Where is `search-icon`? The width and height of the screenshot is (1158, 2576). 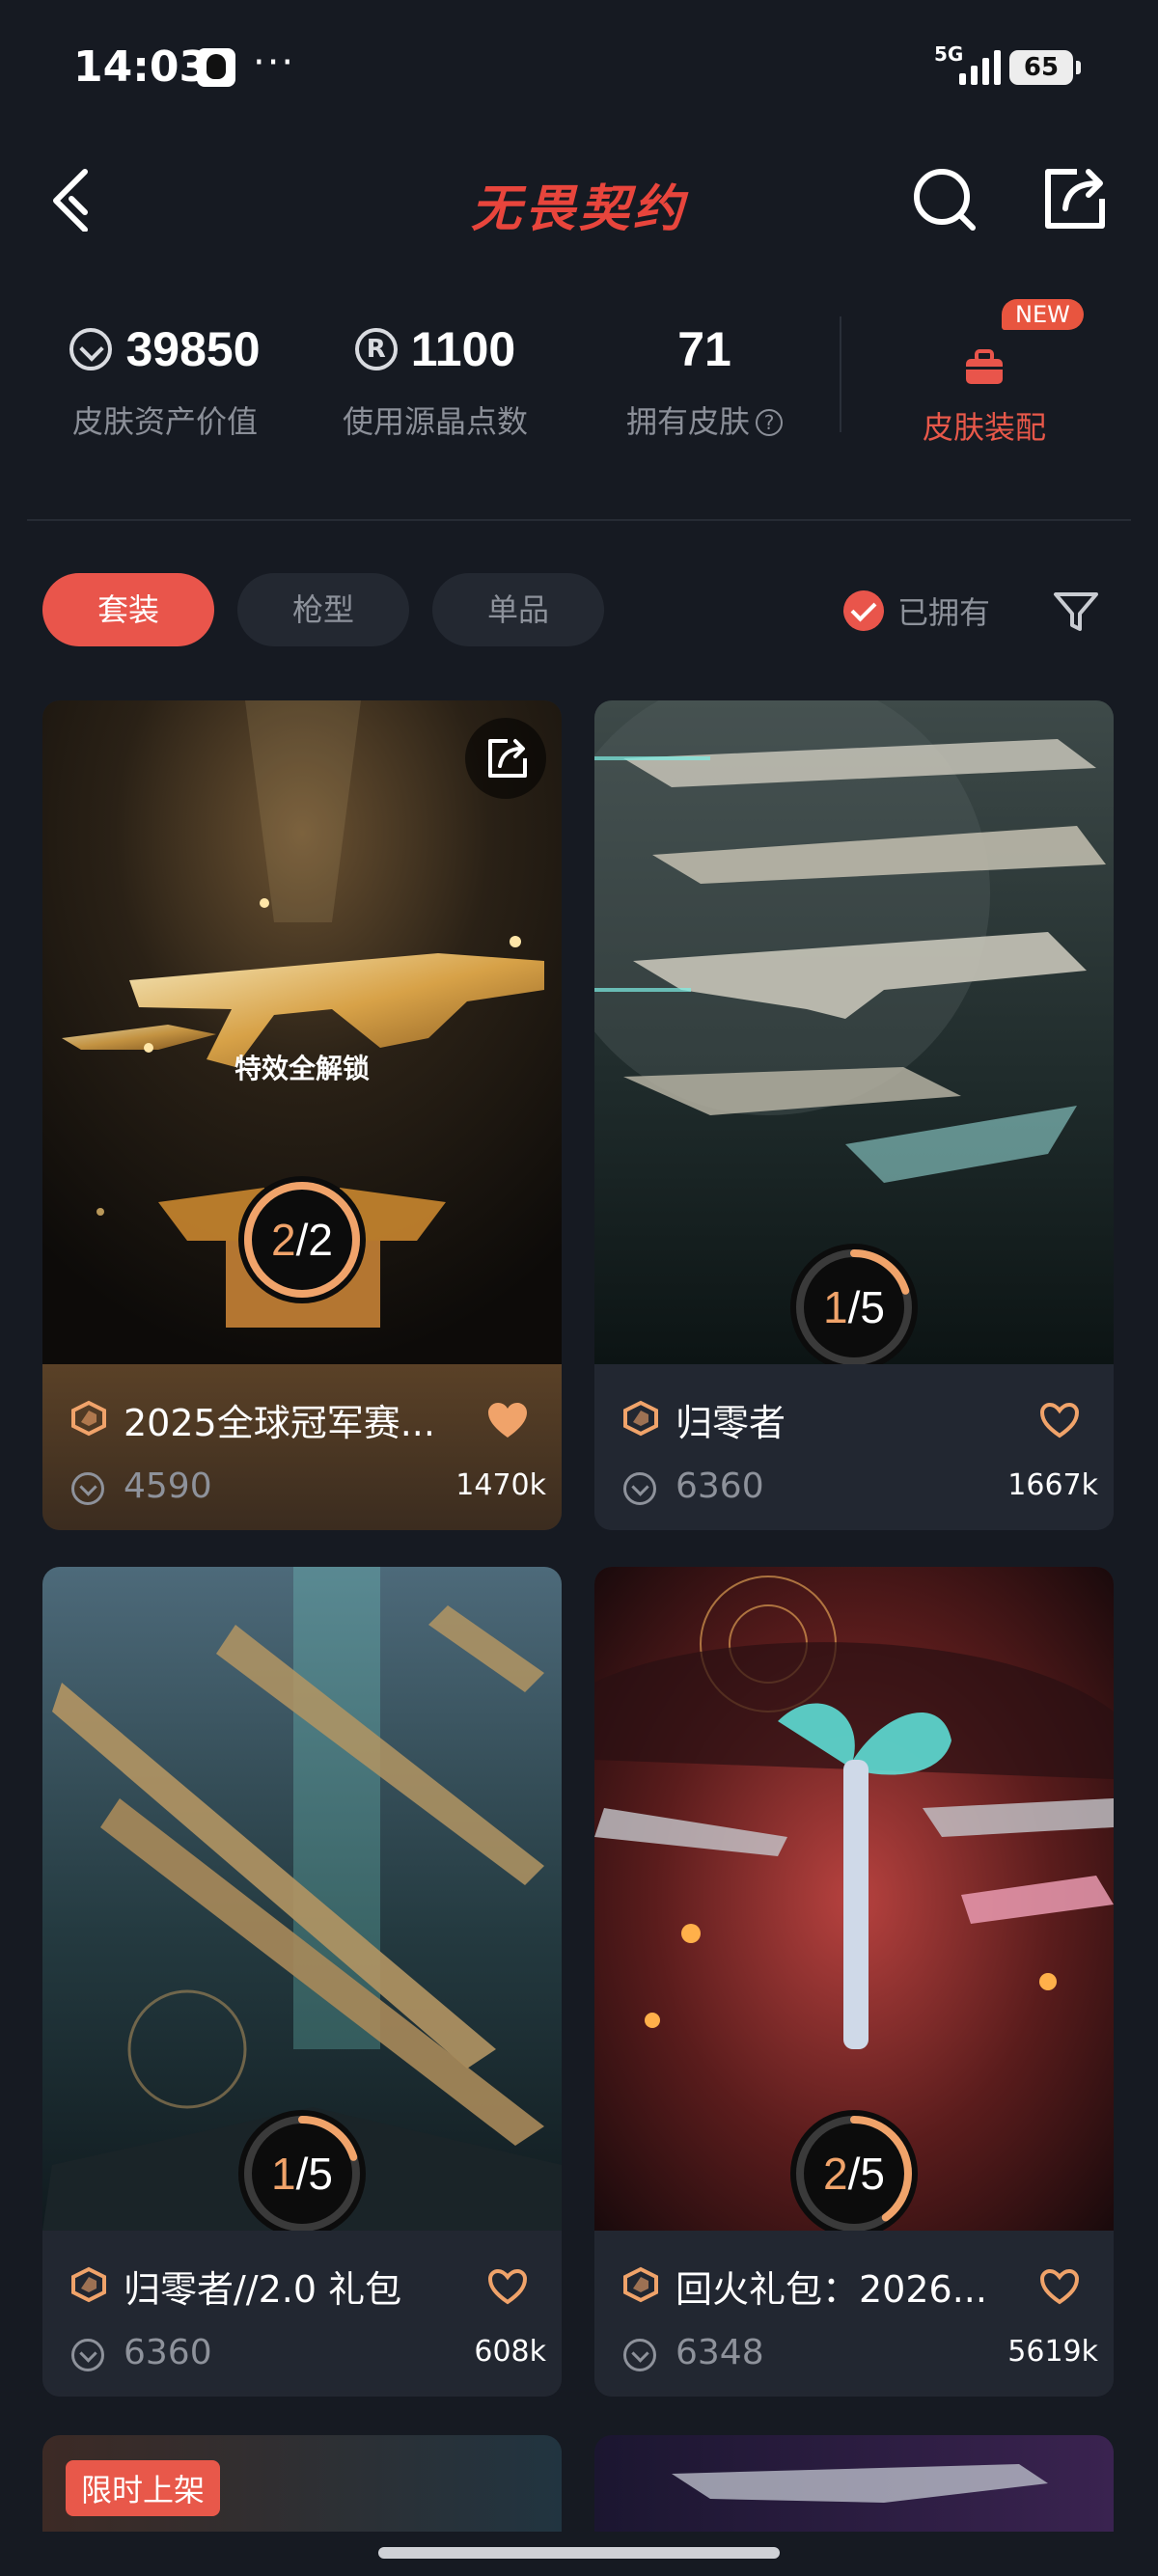
search-icon is located at coordinates (945, 200).